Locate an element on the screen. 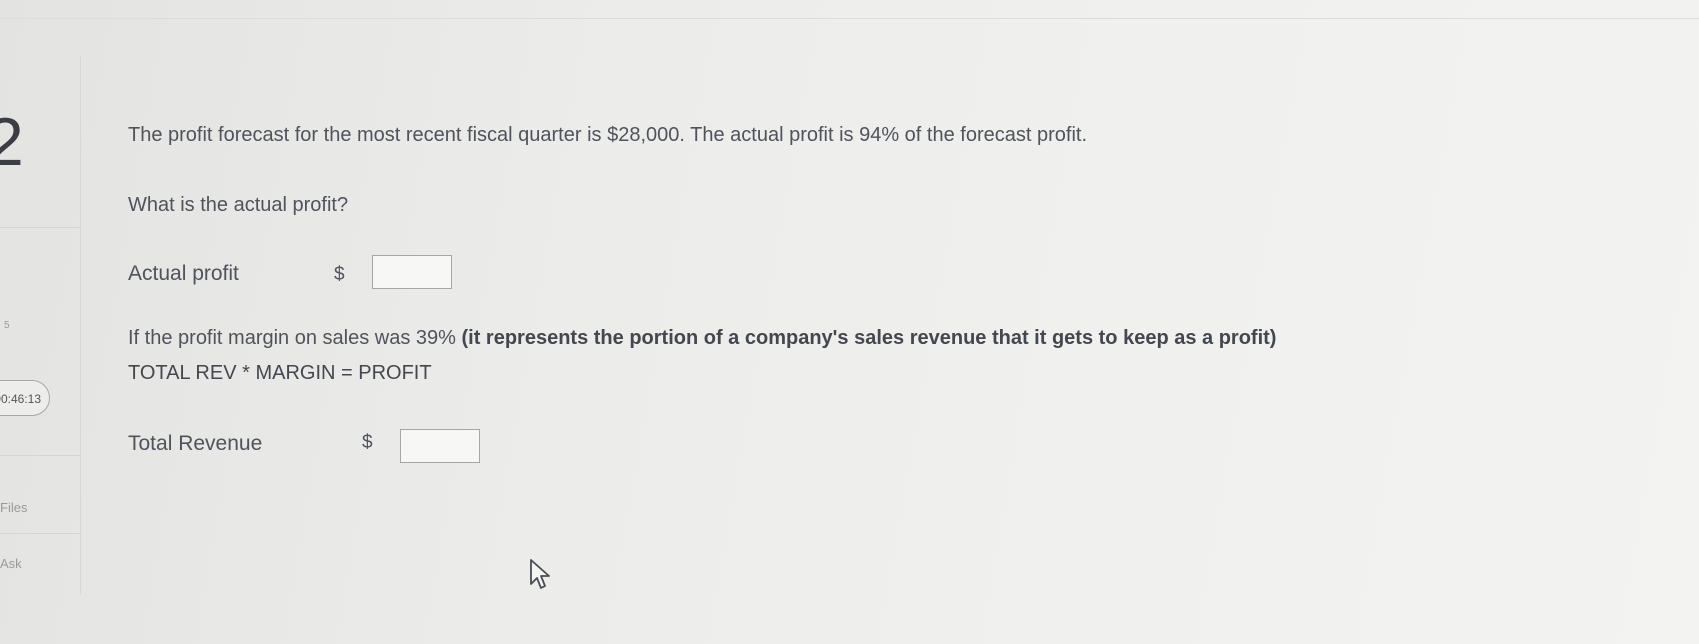 The height and width of the screenshot is (644, 1699). actual-profit-input is located at coordinates (412, 272).